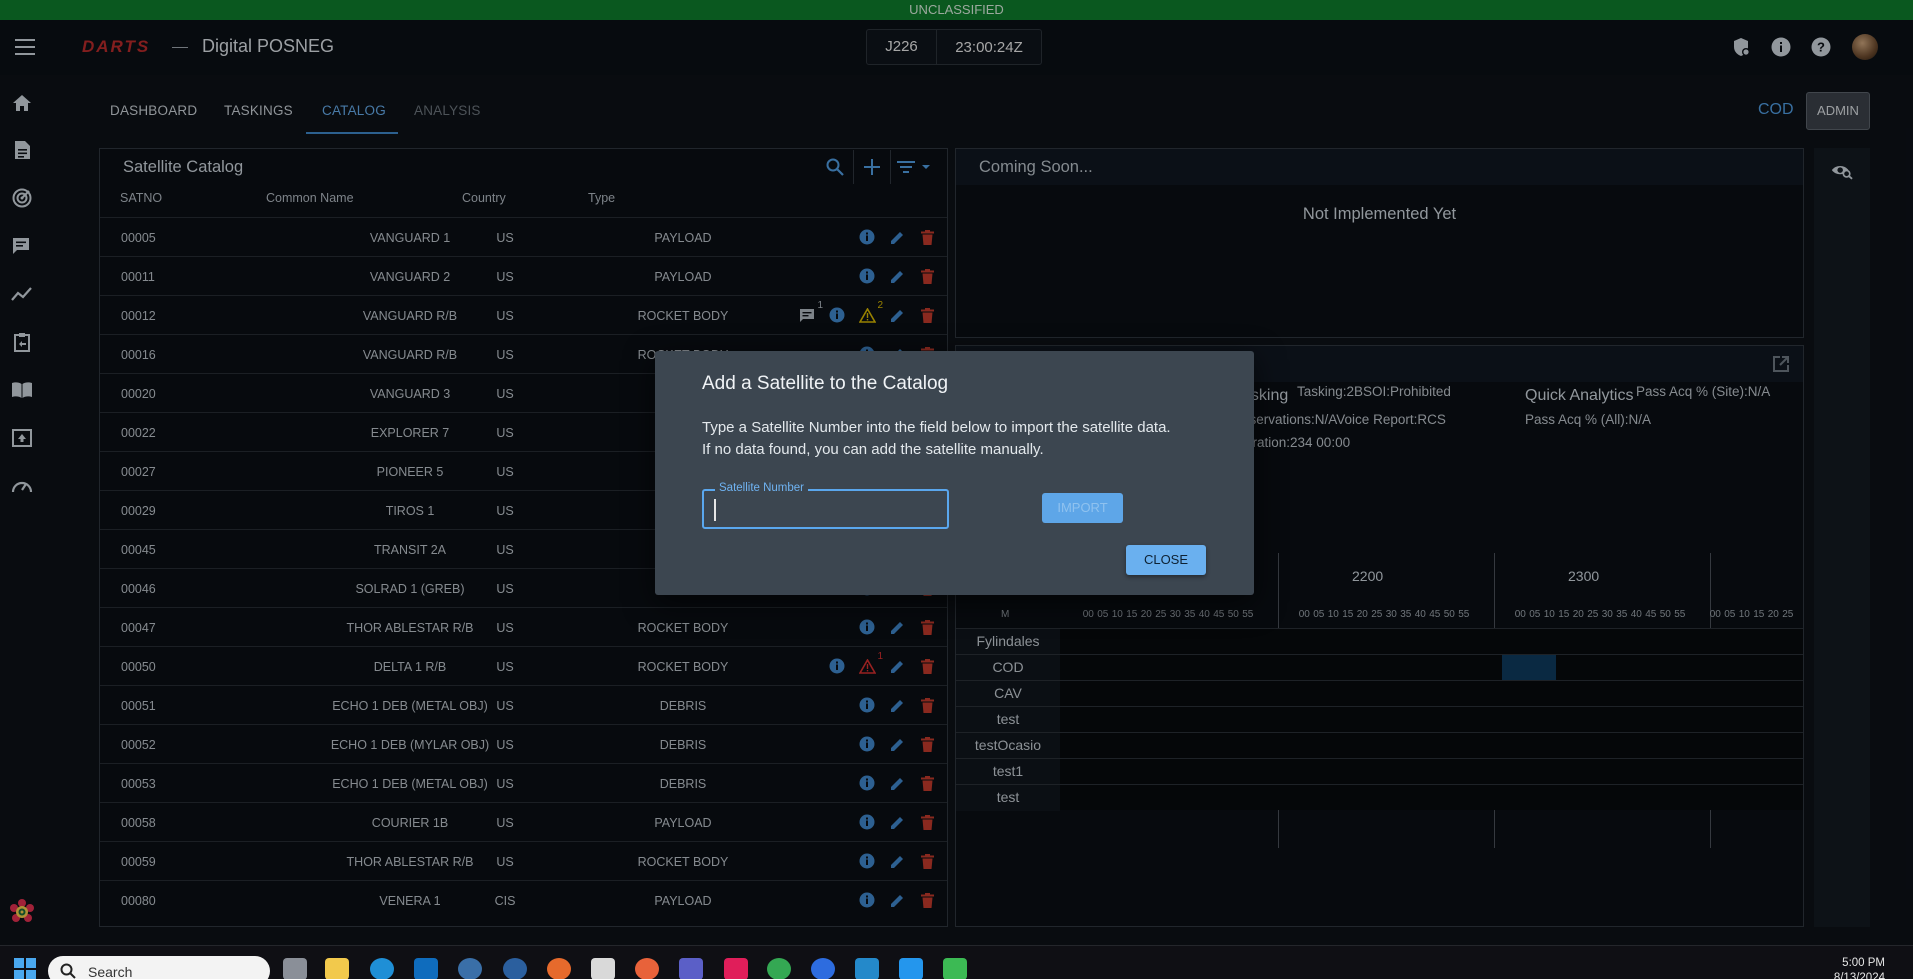 Image resolution: width=1913 pixels, height=979 pixels. What do you see at coordinates (762, 488) in the screenshot?
I see `satellite-number-label: Satellite Number` at bounding box center [762, 488].